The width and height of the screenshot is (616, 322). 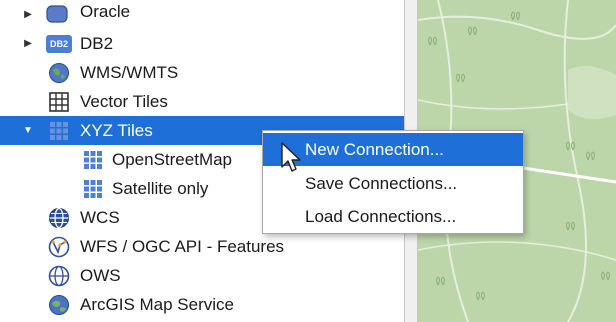 I want to click on ows-globe-icon, so click(x=59, y=276).